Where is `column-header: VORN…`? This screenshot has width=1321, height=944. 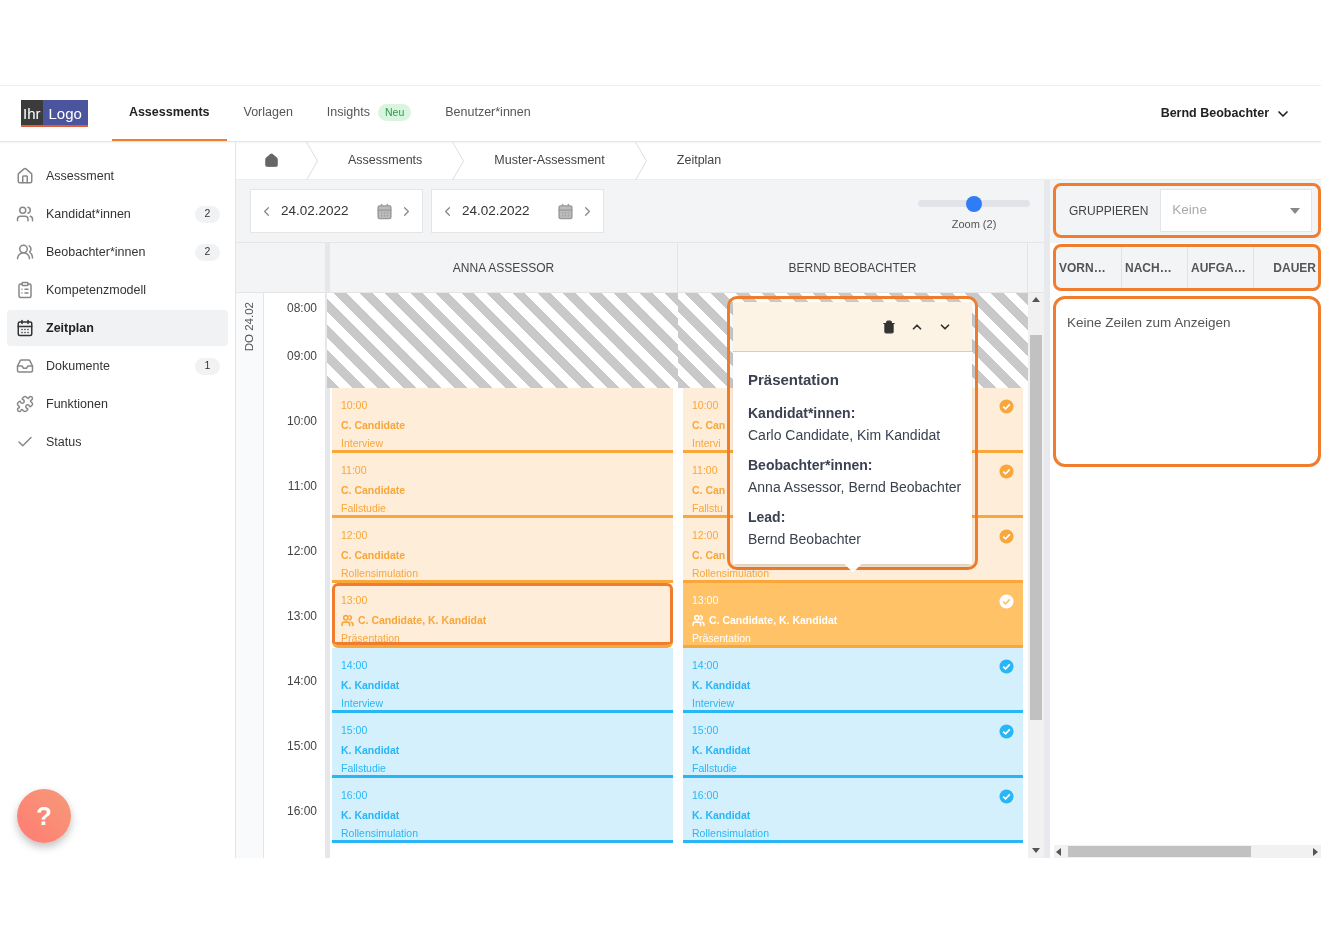 column-header: VORN… is located at coordinates (1089, 267).